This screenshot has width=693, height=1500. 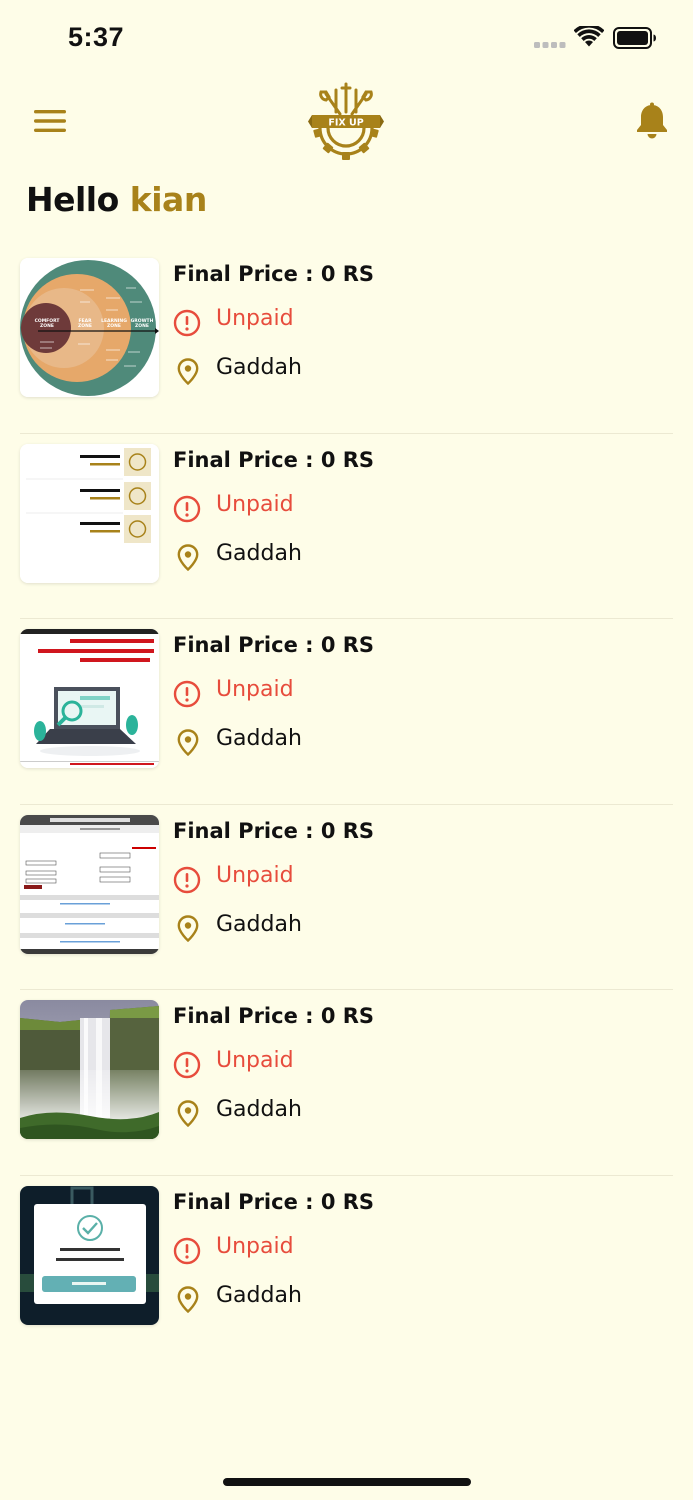 I want to click on file-review-illustration-image, so click(x=89, y=699).